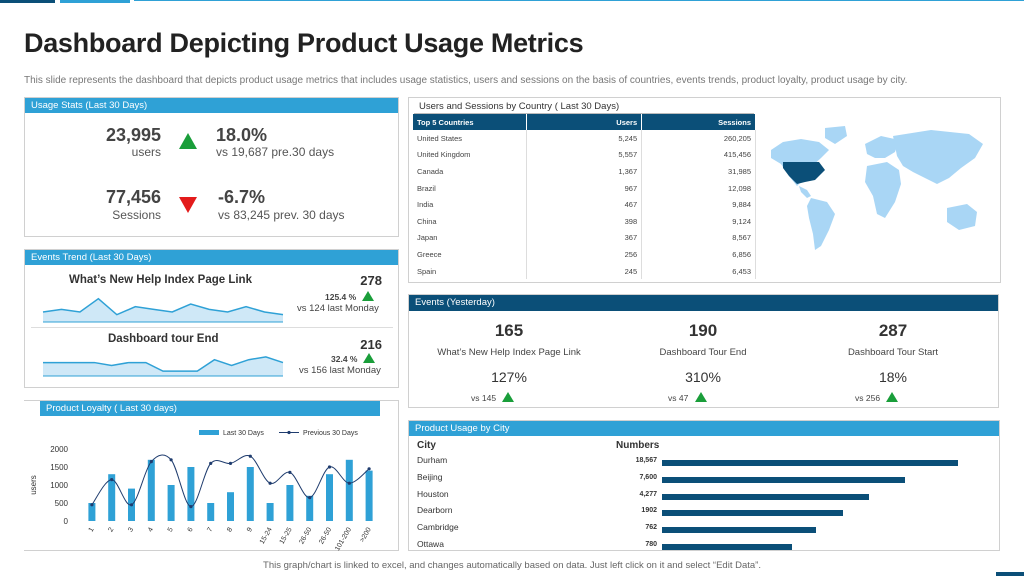 Image resolution: width=1024 pixels, height=576 pixels. I want to click on corner-accent, so click(1010, 574).